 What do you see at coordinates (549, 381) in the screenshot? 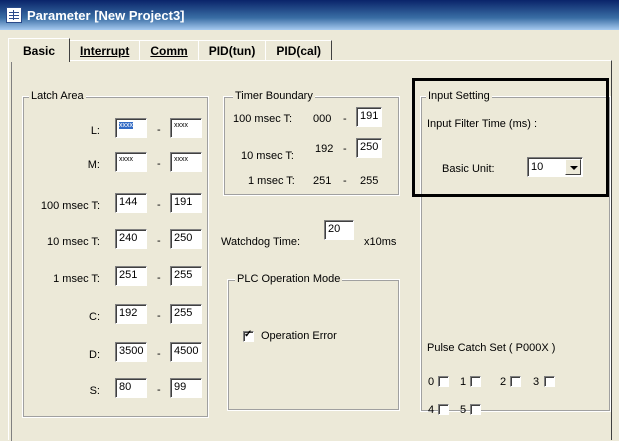
I see `pulse-bit-3-checkbox` at bounding box center [549, 381].